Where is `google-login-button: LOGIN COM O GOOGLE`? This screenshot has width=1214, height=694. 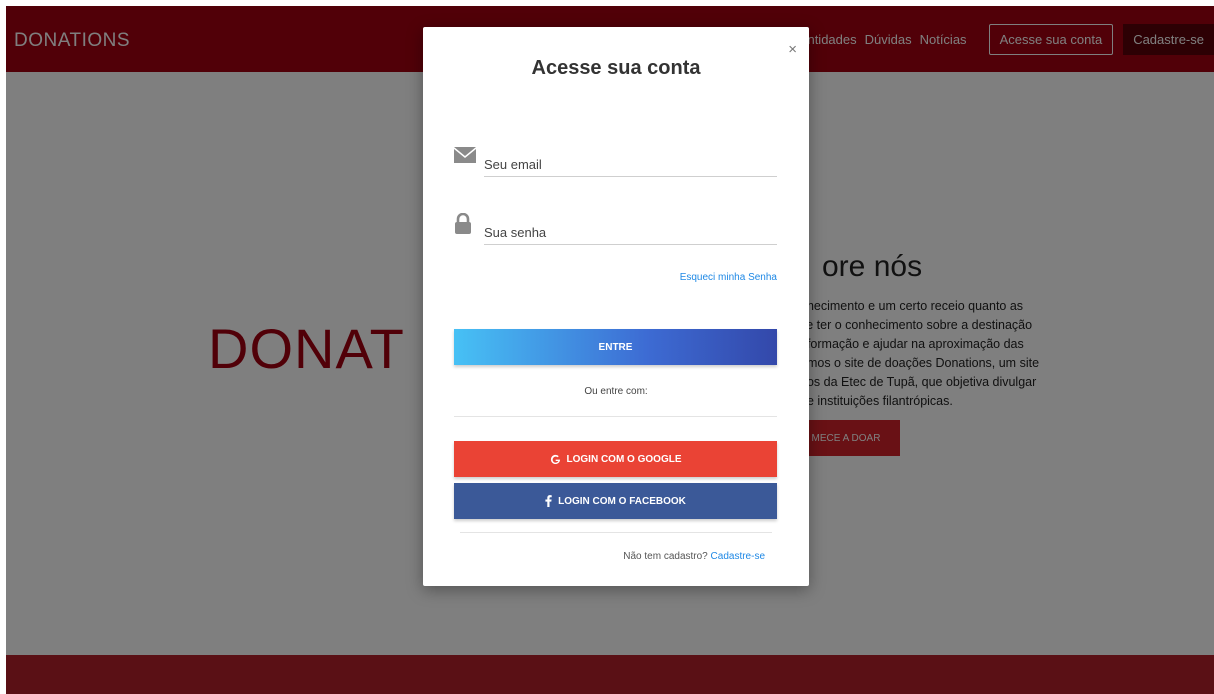 google-login-button: LOGIN COM O GOOGLE is located at coordinates (615, 459).